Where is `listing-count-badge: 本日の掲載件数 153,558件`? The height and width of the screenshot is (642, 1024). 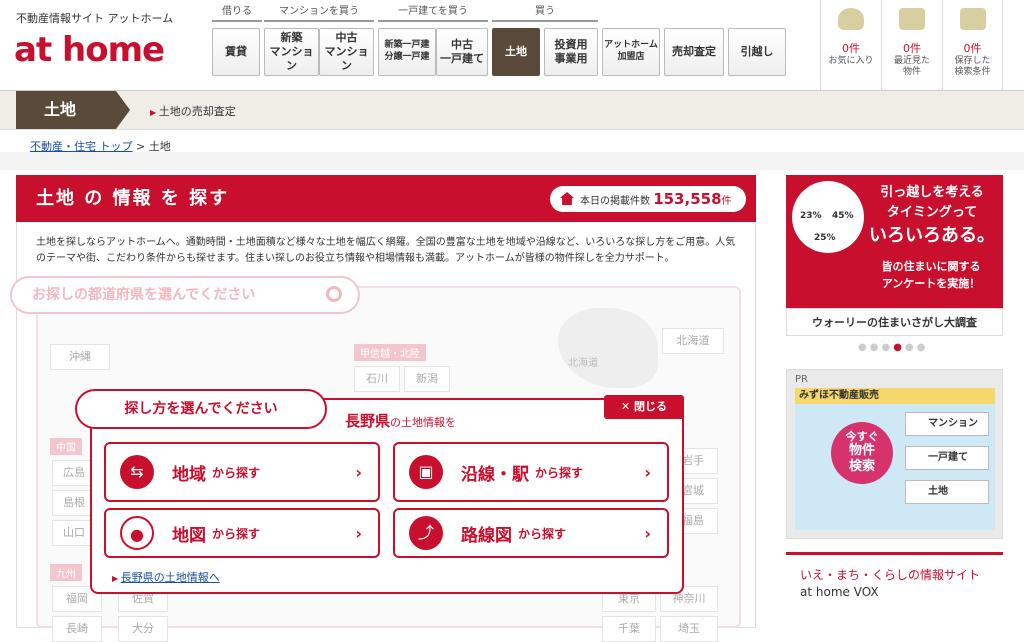
listing-count-badge: 本日の掲載件数 153,558件 is located at coordinates (648, 199).